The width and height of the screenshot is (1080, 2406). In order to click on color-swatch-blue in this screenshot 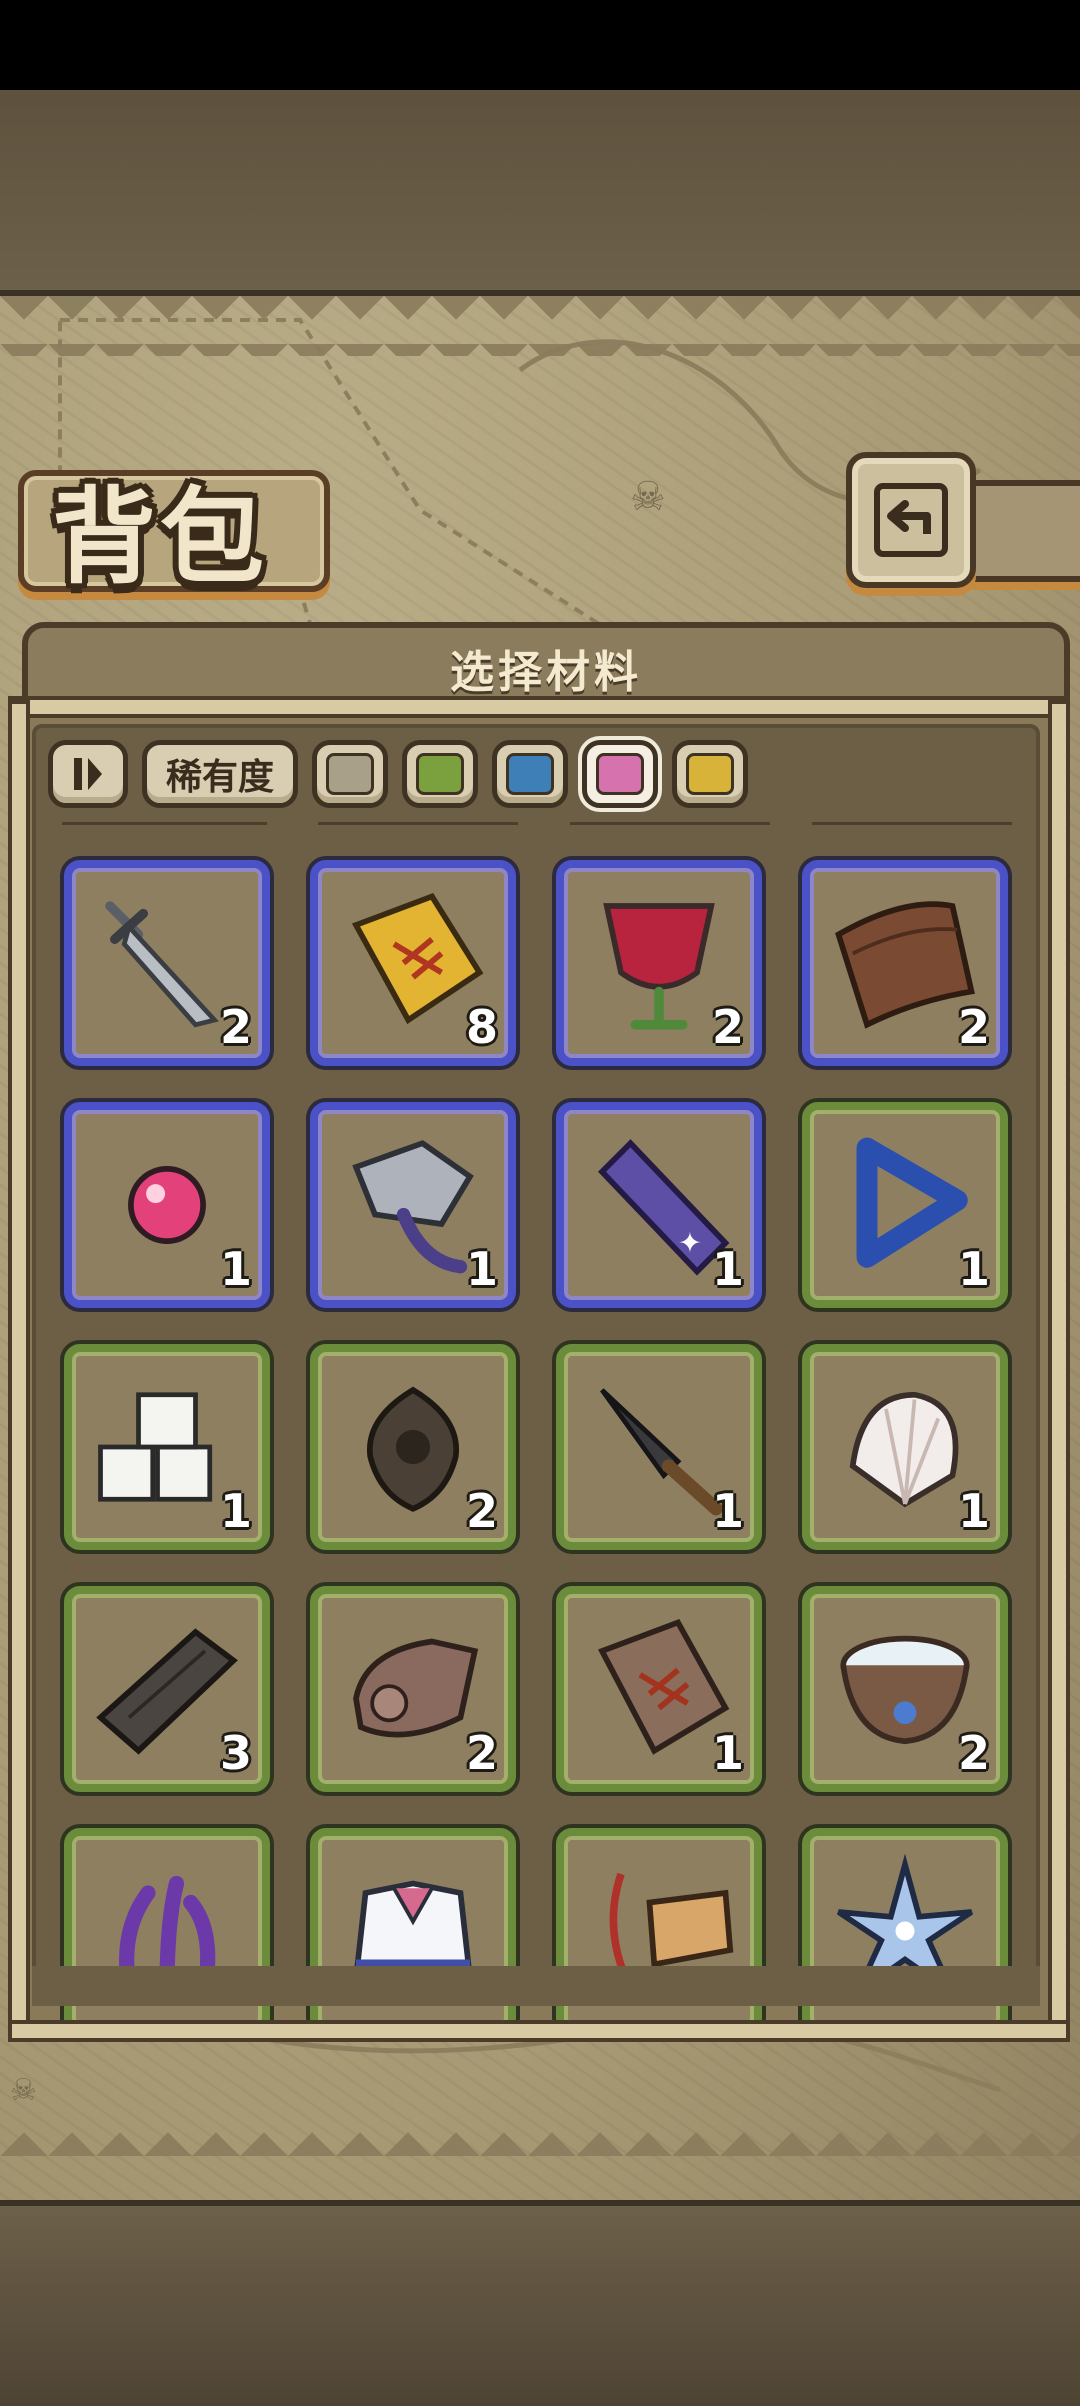, I will do `click(530, 774)`.